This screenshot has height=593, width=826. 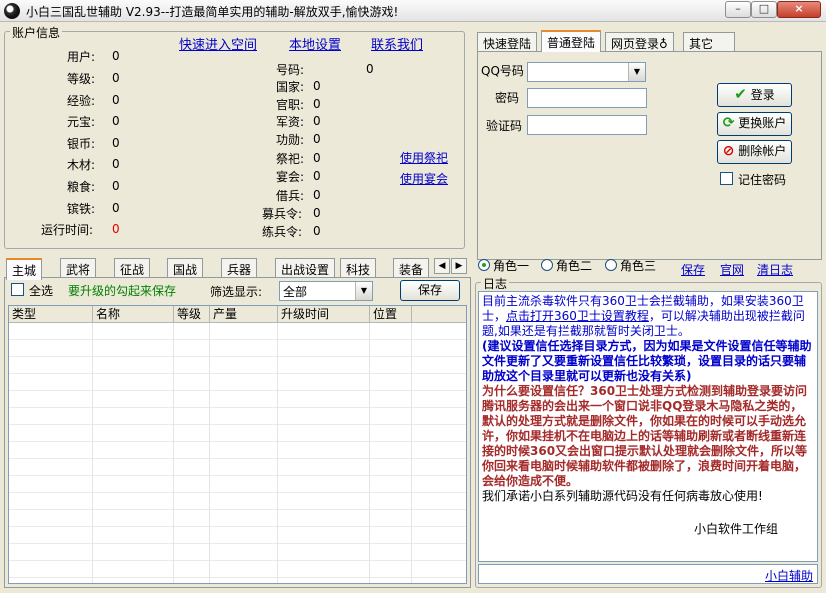 I want to click on role-3-radio, so click(x=611, y=265).